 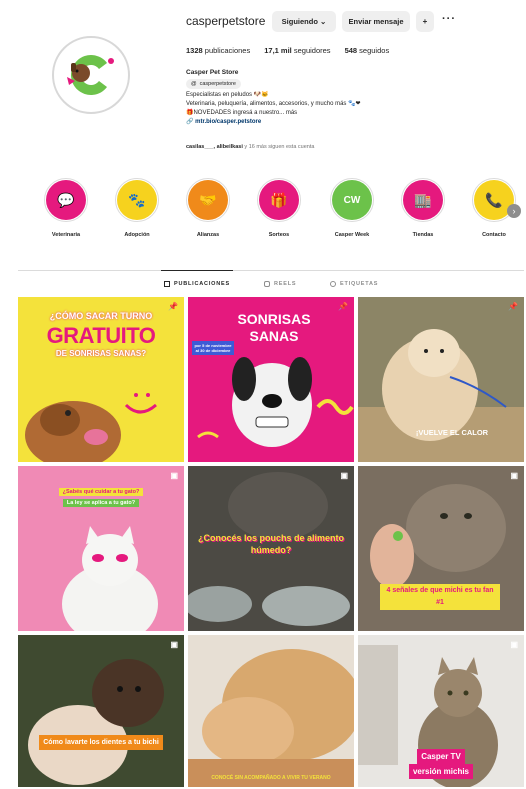 What do you see at coordinates (280, 284) in the screenshot?
I see `tab-reels: REELS` at bounding box center [280, 284].